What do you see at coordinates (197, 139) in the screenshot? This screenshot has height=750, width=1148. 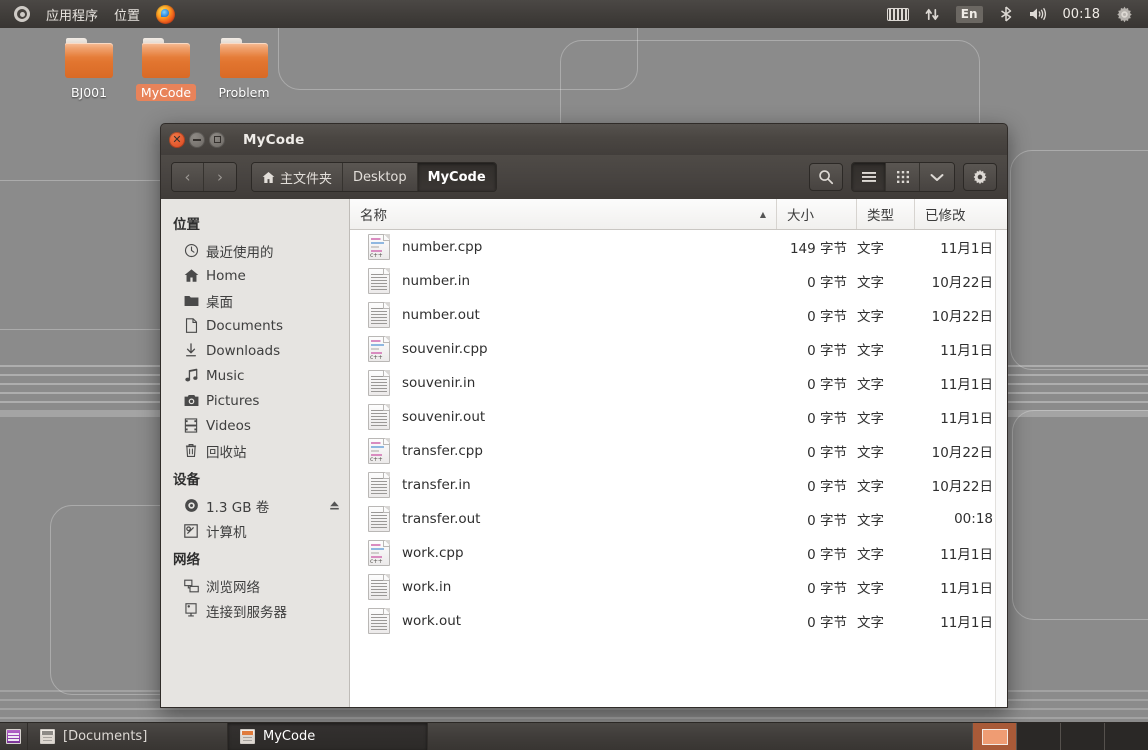 I see `minimize-icon` at bounding box center [197, 139].